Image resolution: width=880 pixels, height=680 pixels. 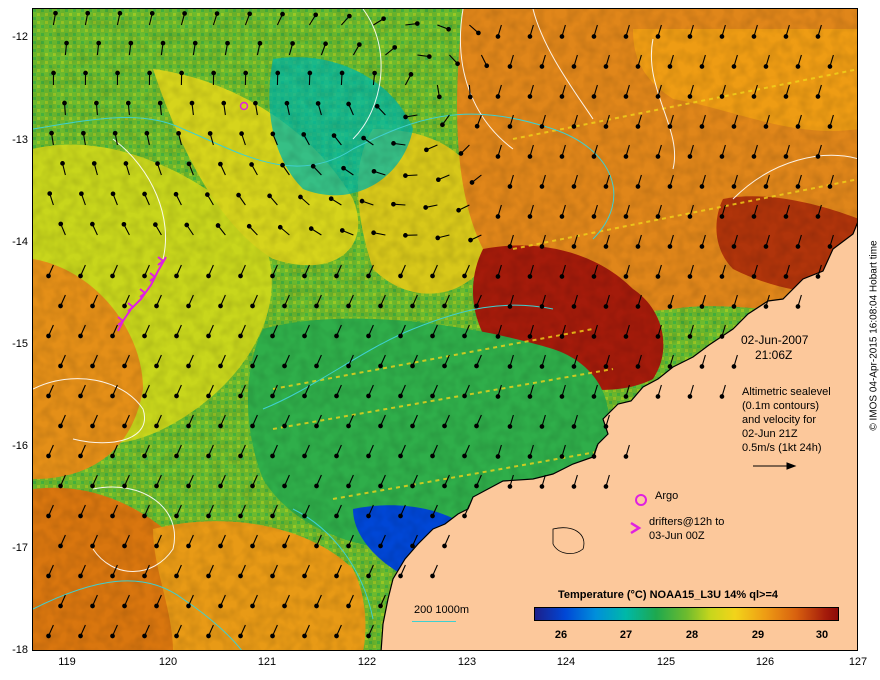 What do you see at coordinates (20, 446) in the screenshot?
I see `lat-tick: -16` at bounding box center [20, 446].